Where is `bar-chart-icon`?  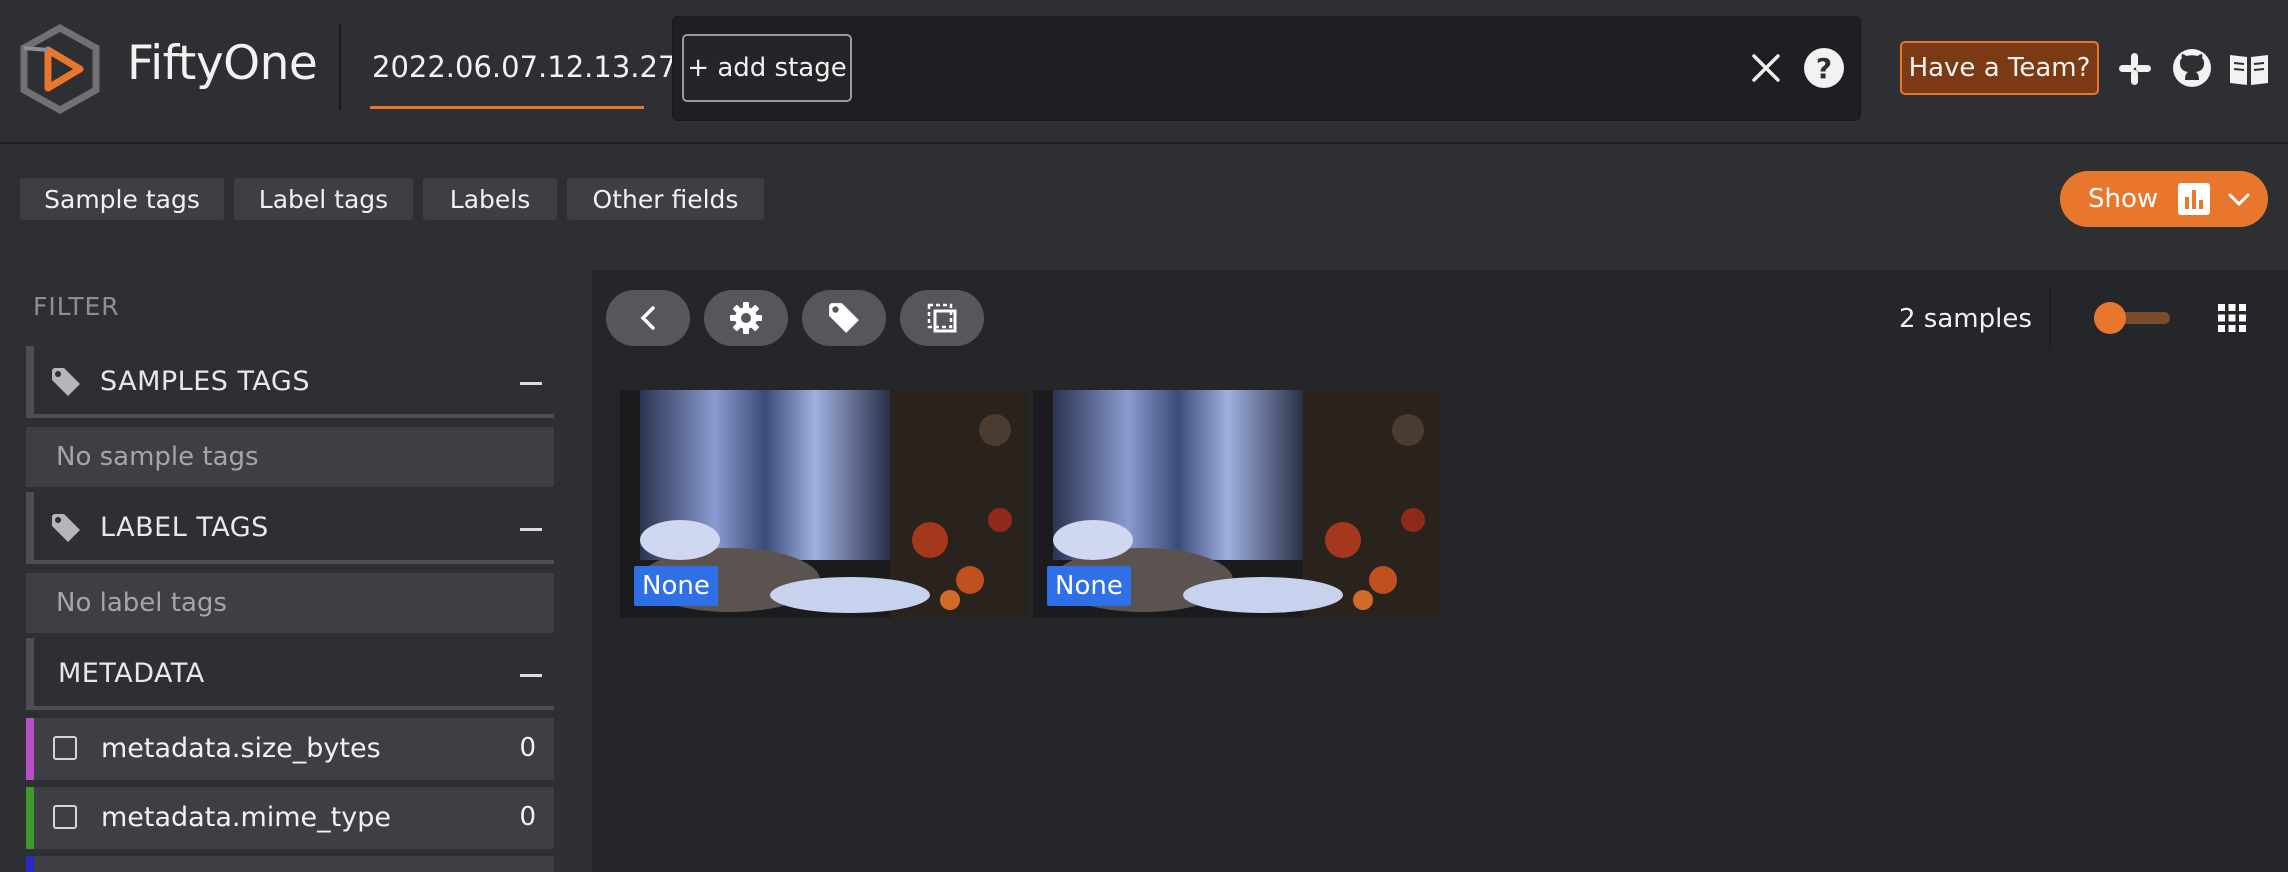 bar-chart-icon is located at coordinates (2194, 199).